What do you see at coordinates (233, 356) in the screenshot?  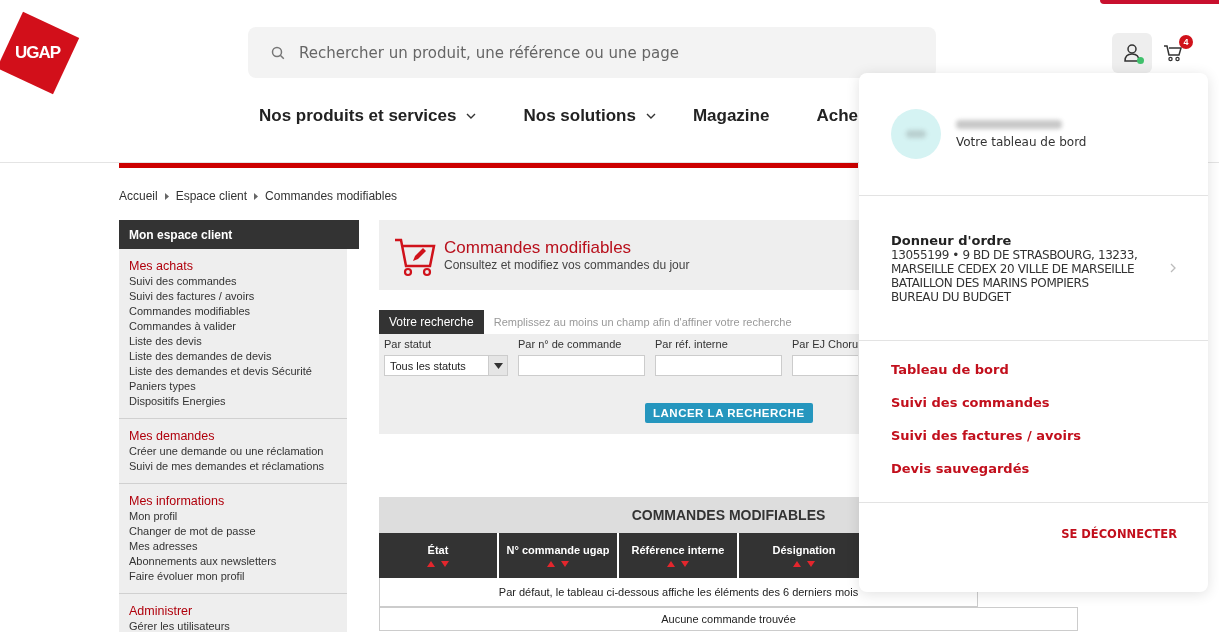 I see `sidebar-link: Liste des demandes de devis` at bounding box center [233, 356].